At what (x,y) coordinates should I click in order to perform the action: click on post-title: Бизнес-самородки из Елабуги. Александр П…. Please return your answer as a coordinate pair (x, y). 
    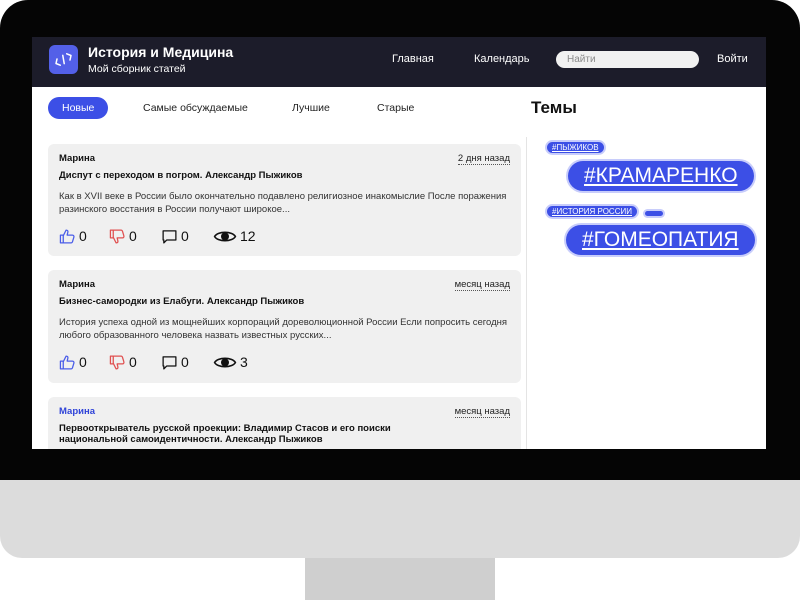
    Looking at the image, I should click on (284, 301).